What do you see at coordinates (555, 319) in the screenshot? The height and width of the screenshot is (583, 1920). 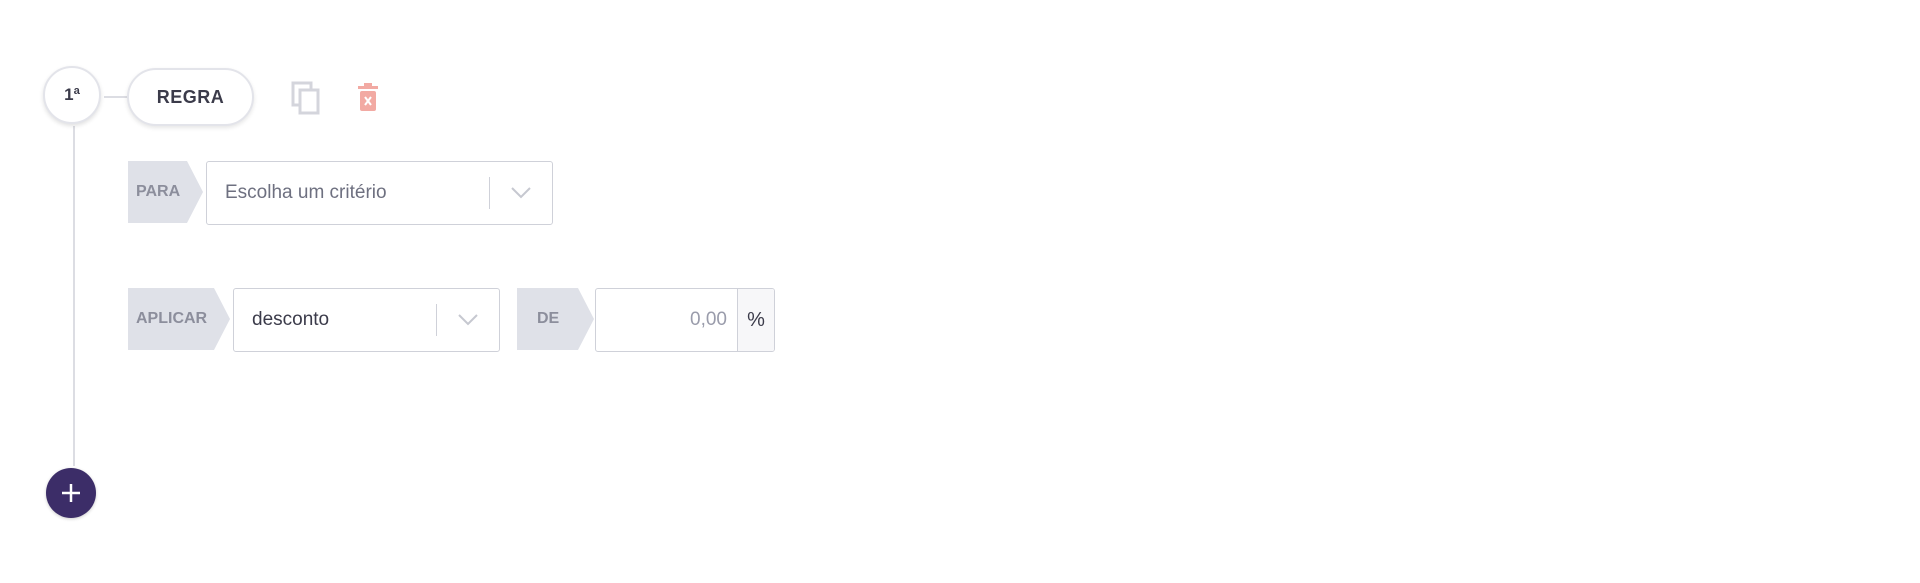 I see `value-tag: DE` at bounding box center [555, 319].